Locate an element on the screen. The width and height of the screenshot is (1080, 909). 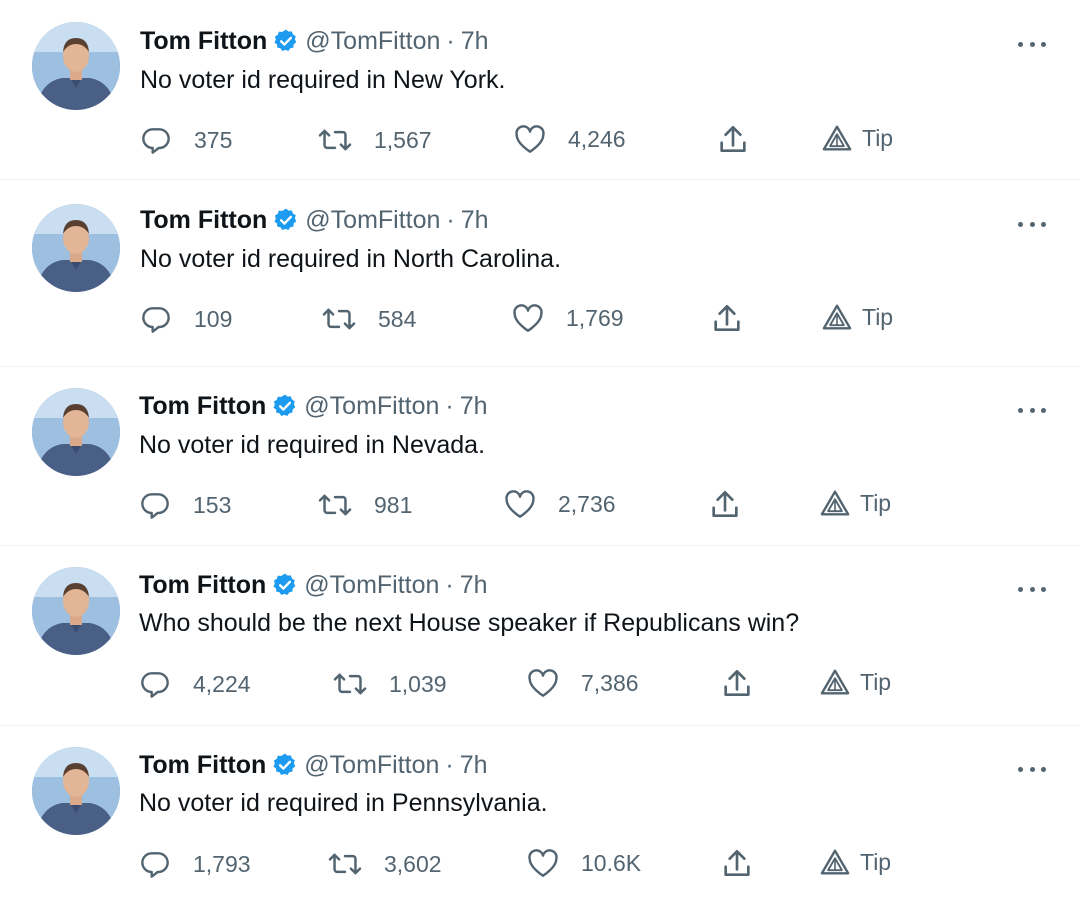
reply-count: 375 is located at coordinates (213, 139).